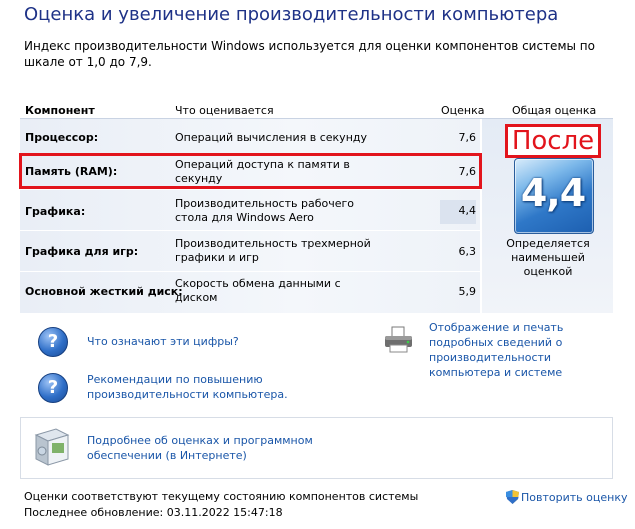 Image resolution: width=635 pixels, height=529 pixels. I want to click on printer-icon, so click(399, 340).